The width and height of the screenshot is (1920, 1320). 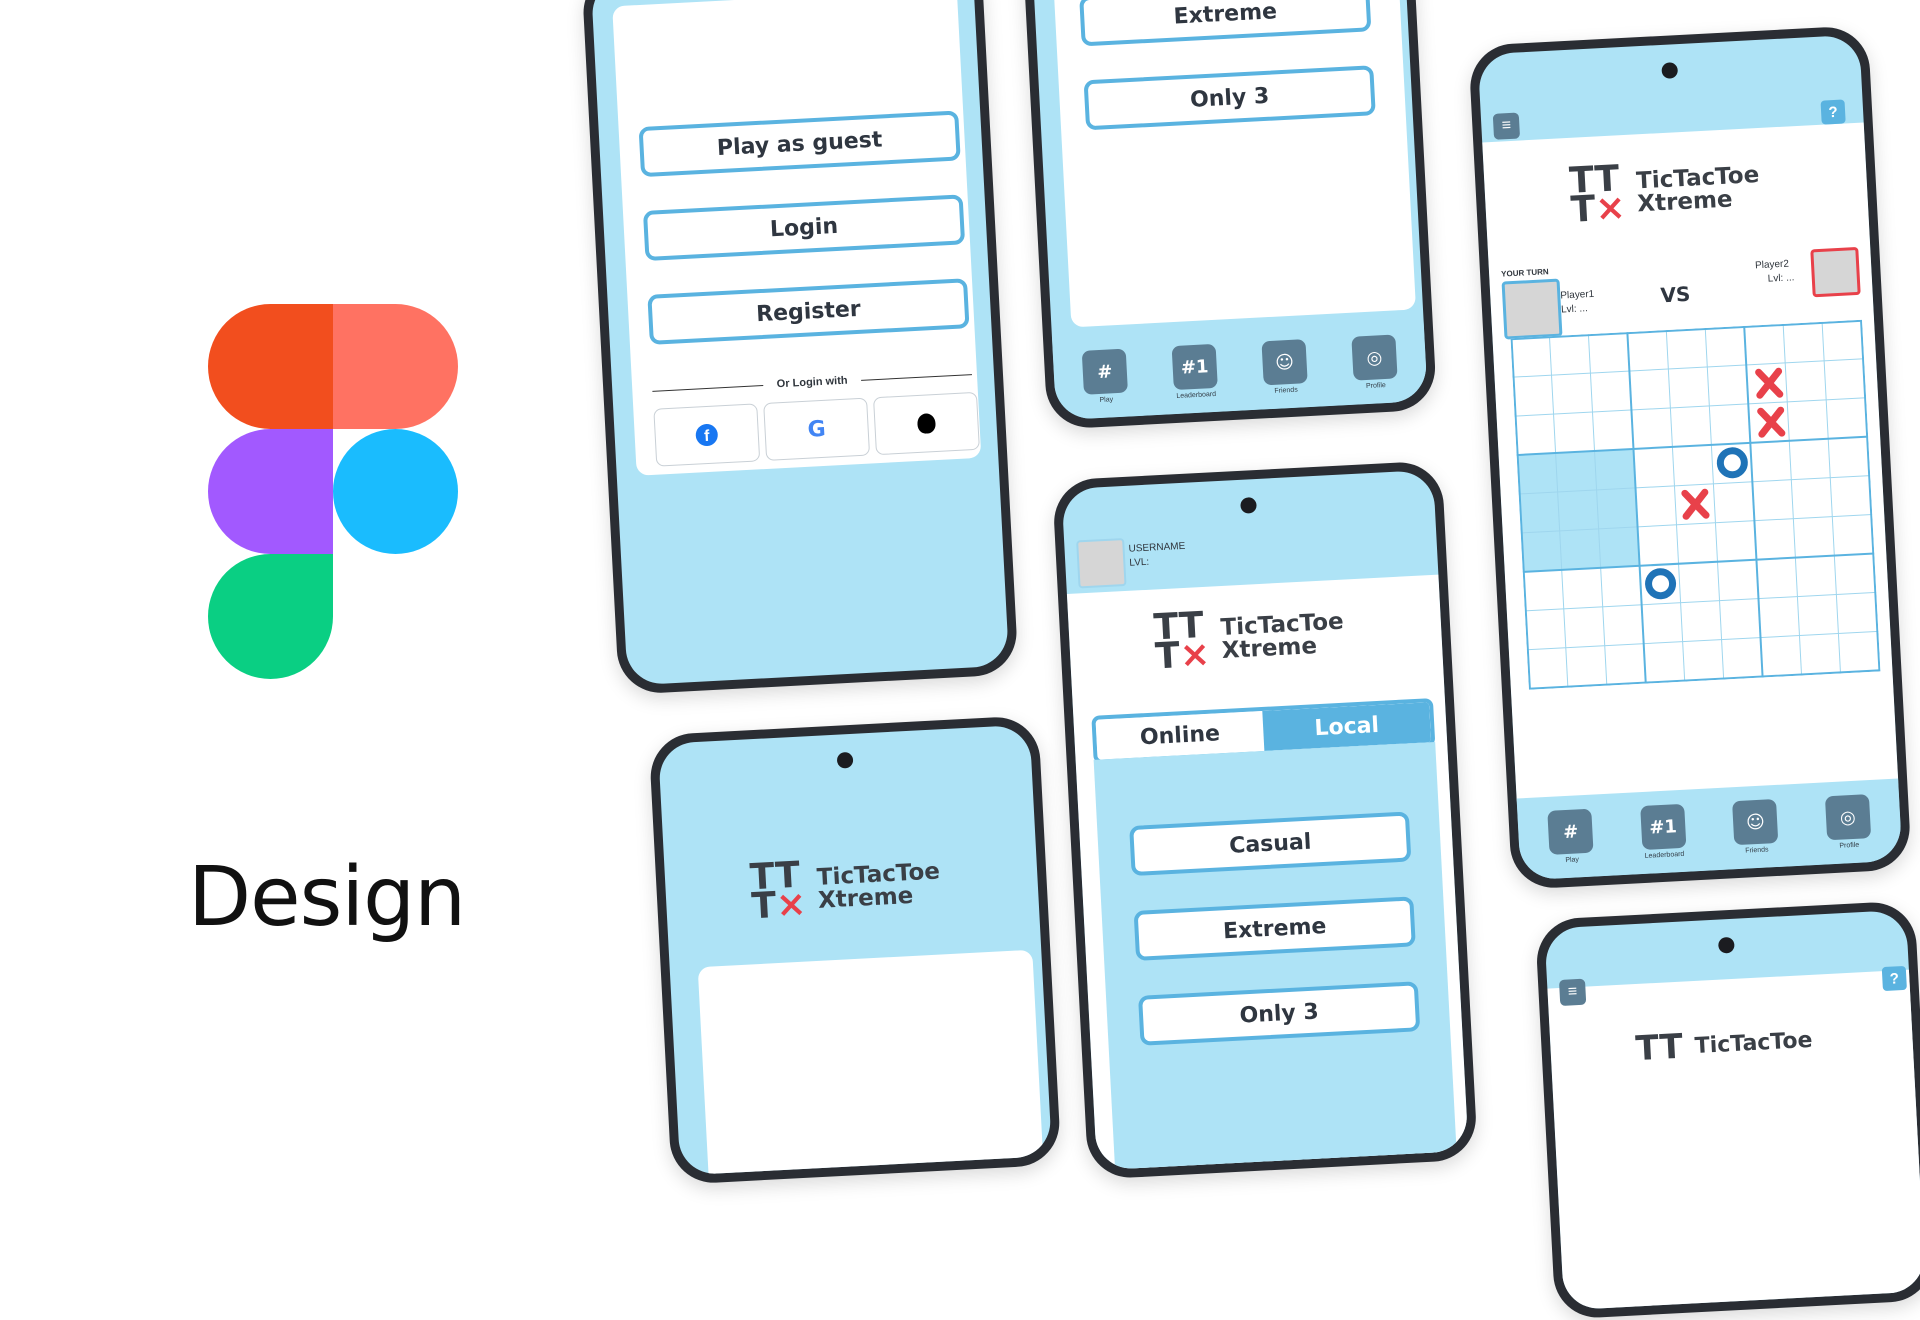 I want to click on username-text: USERNAME, so click(x=1157, y=547).